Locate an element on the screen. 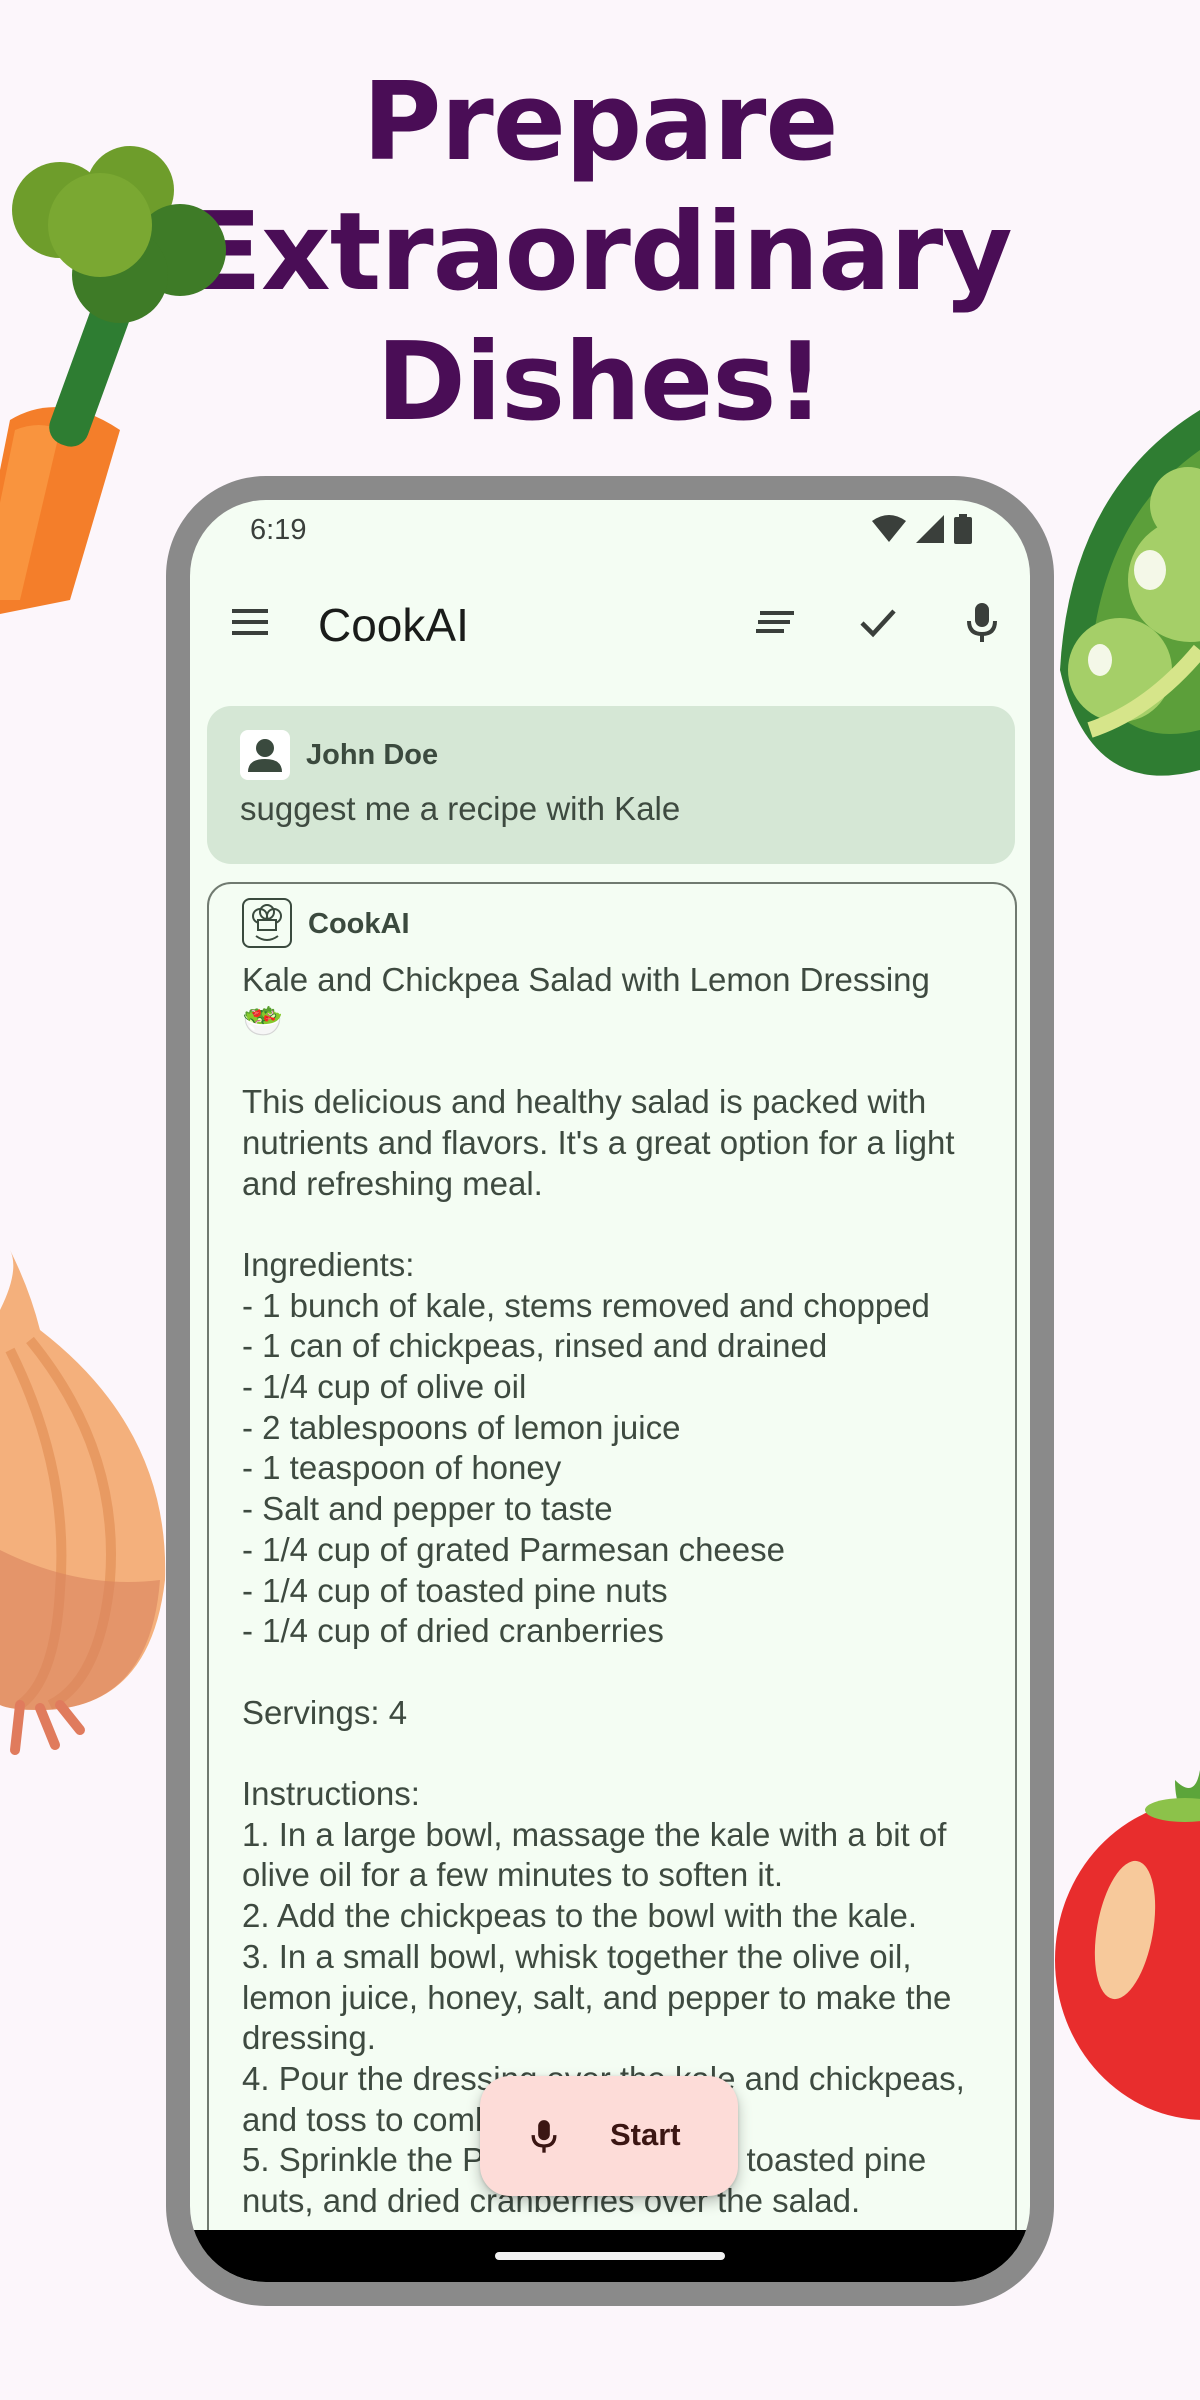 This screenshot has width=1200, height=2400. peas-illustration is located at coordinates (1130, 593).